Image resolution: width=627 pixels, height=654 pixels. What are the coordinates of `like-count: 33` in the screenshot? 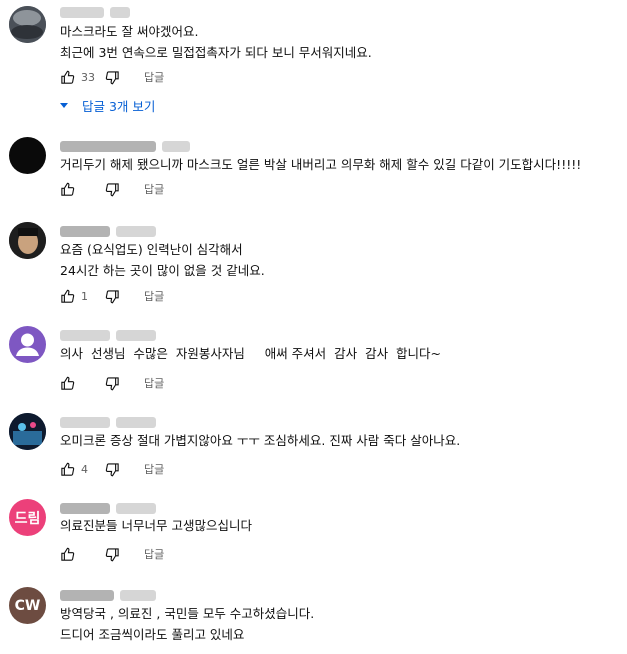 It's located at (88, 77).